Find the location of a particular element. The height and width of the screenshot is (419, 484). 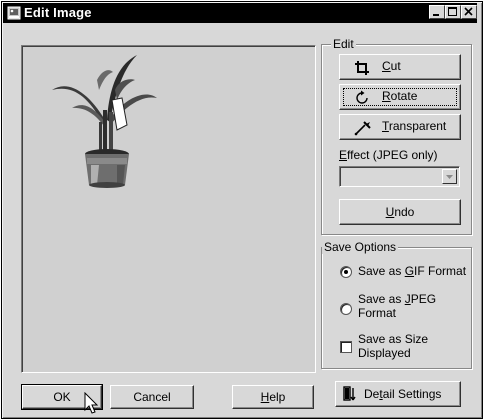

mouse-cursor-icon is located at coordinates (91, 403).